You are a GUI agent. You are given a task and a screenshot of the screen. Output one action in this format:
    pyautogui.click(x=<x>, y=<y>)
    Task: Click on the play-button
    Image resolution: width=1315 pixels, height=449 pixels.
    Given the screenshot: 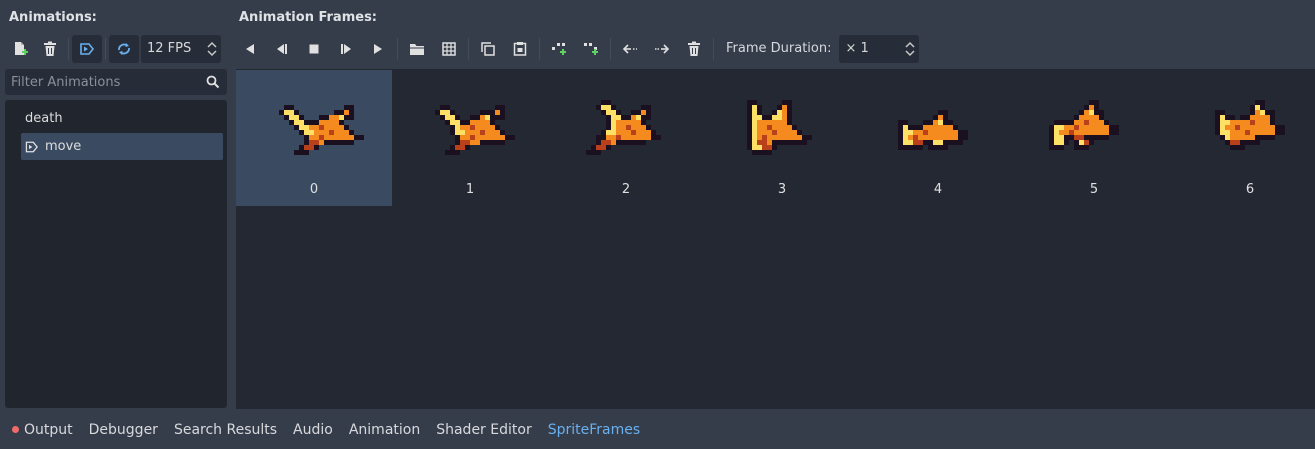 What is the action you would take?
    pyautogui.click(x=378, y=49)
    